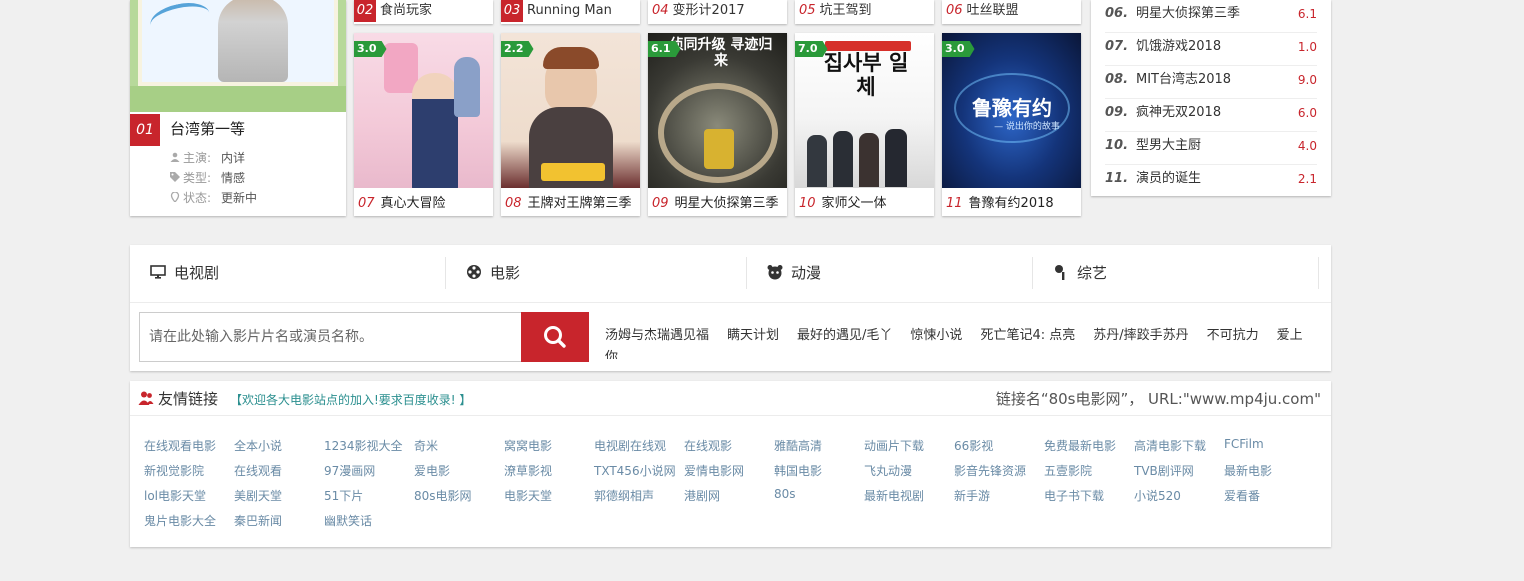 This screenshot has width=1524, height=581. What do you see at coordinates (1244, 444) in the screenshot?
I see `friend-link: FCFilm` at bounding box center [1244, 444].